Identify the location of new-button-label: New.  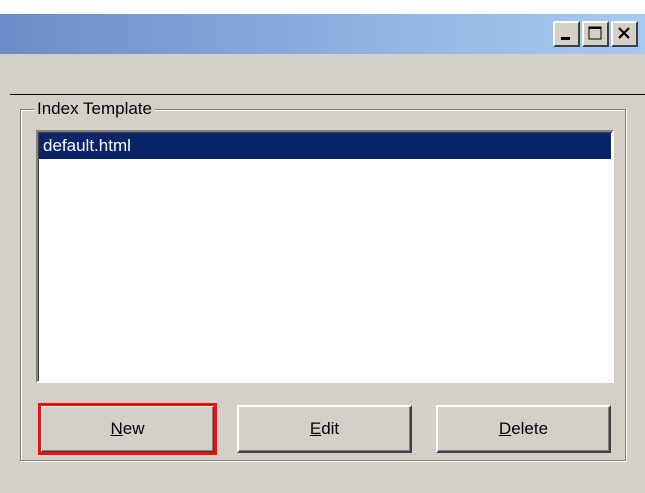
(127, 428).